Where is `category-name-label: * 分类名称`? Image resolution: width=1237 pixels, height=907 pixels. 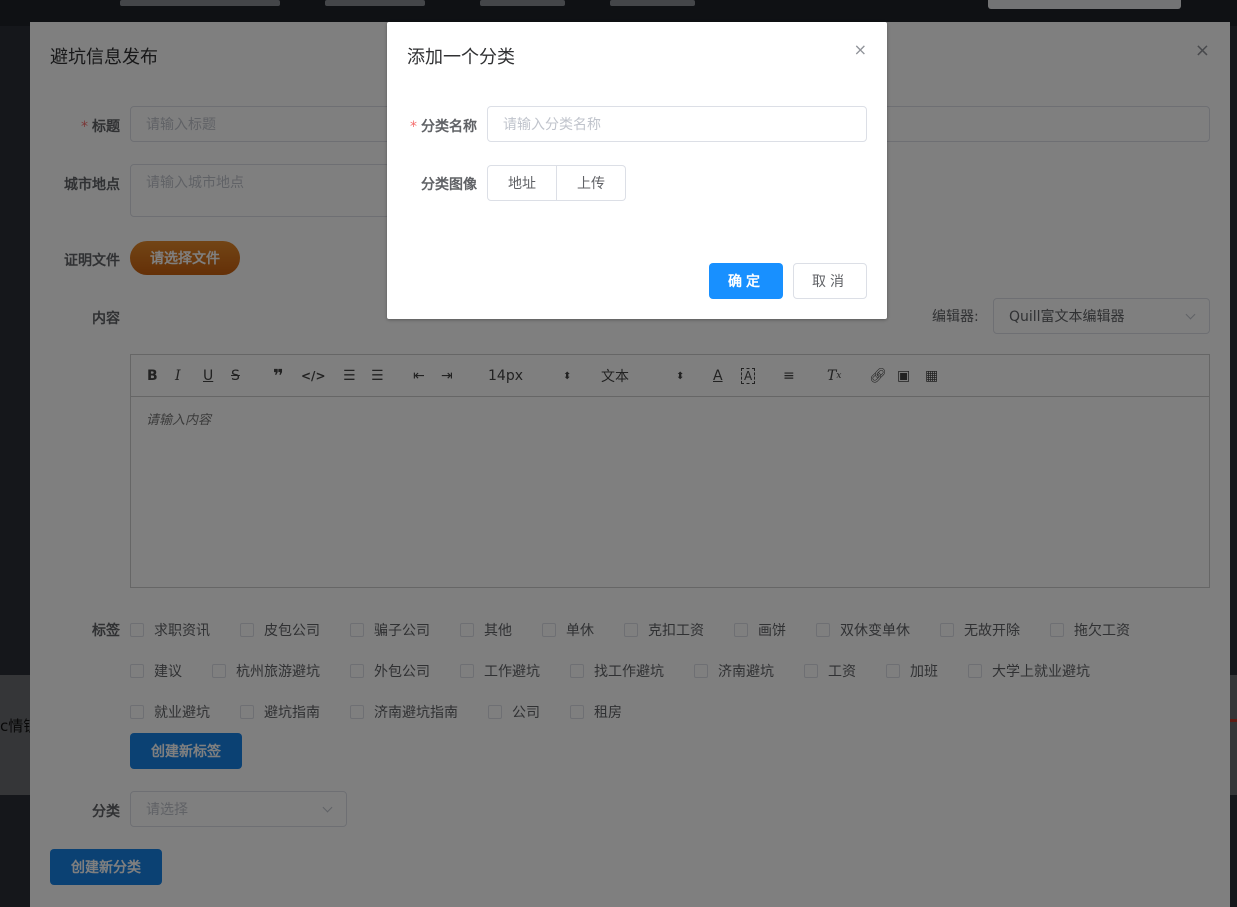 category-name-label: * 分类名称 is located at coordinates (443, 127).